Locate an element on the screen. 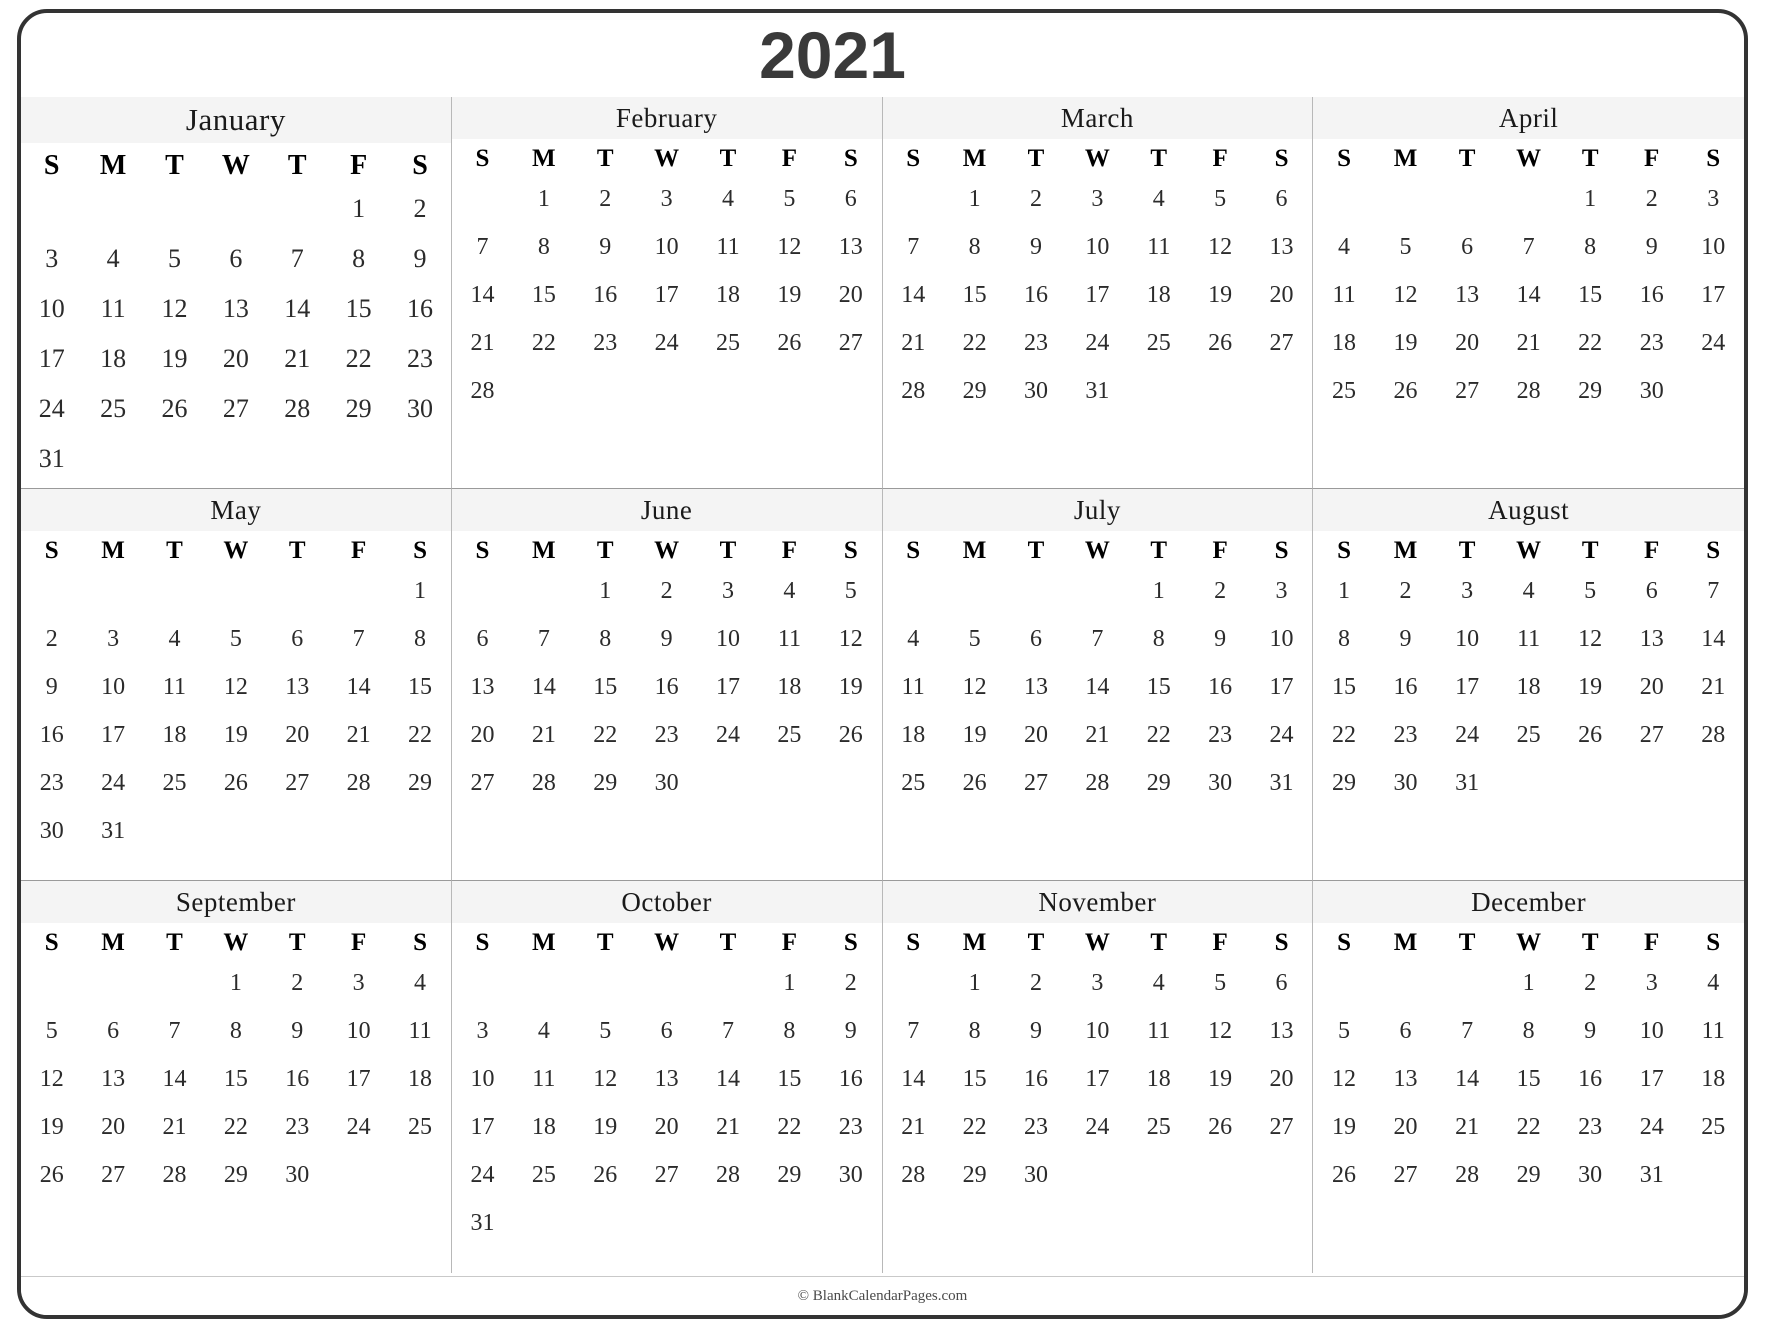  day-cell: 25 is located at coordinates (1158, 1127).